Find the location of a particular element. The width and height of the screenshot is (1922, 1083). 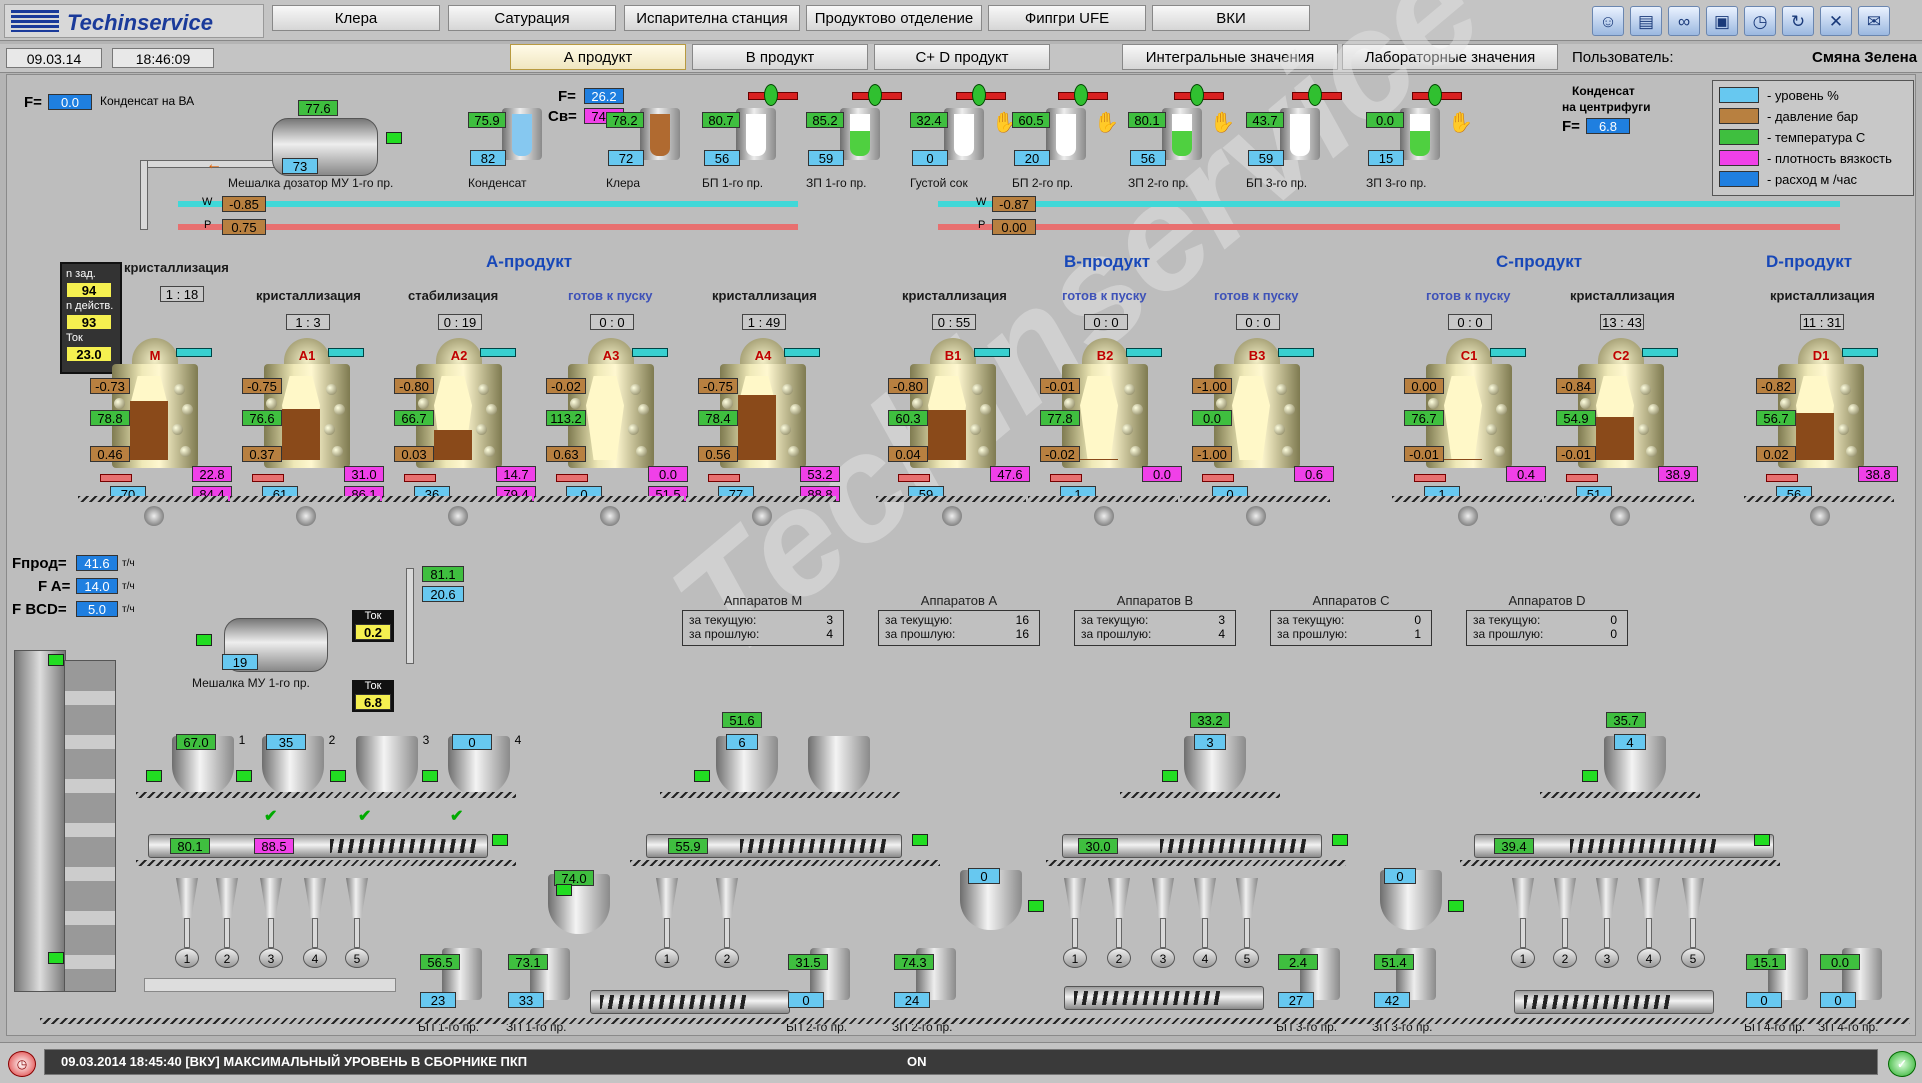

mixer-mu-flow: 20.6 is located at coordinates (443, 594).